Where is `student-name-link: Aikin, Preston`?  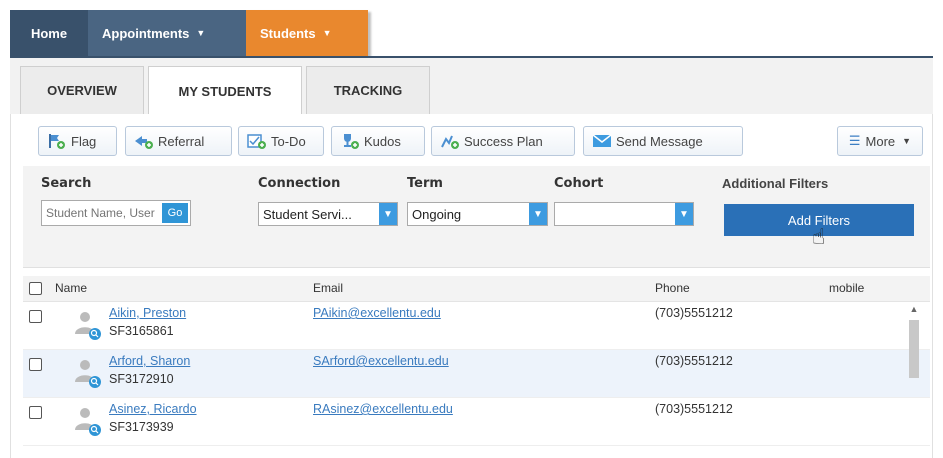
student-name-link: Aikin, Preston is located at coordinates (147, 313).